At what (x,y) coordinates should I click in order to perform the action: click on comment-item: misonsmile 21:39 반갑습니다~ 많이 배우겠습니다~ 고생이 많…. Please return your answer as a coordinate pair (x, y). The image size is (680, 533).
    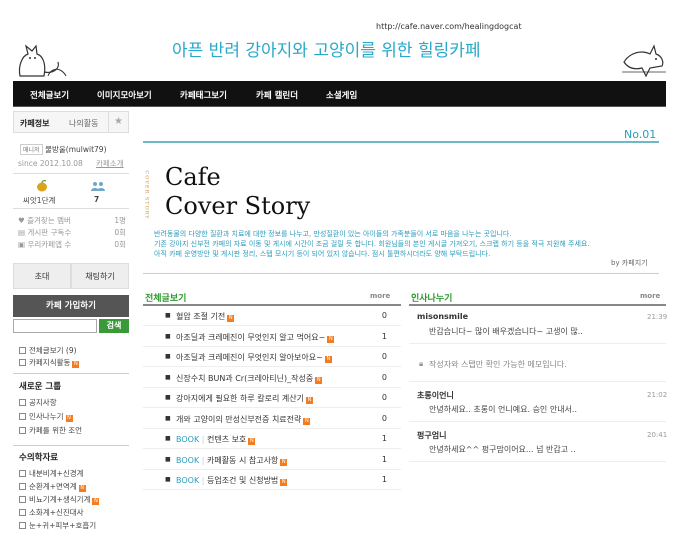
    Looking at the image, I should click on (538, 325).